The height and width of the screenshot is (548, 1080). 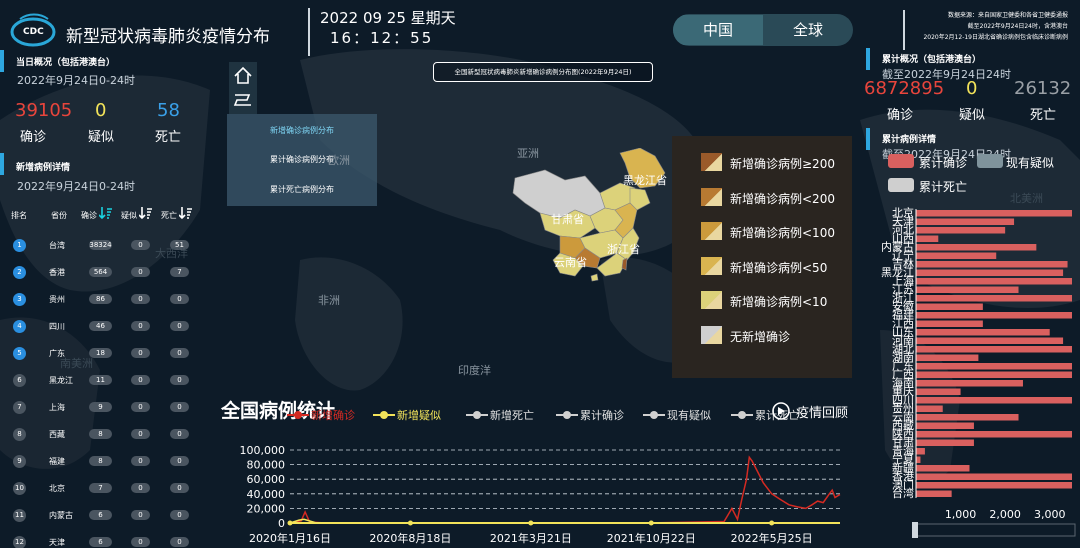 I want to click on zoom-slider, so click(x=995, y=530).